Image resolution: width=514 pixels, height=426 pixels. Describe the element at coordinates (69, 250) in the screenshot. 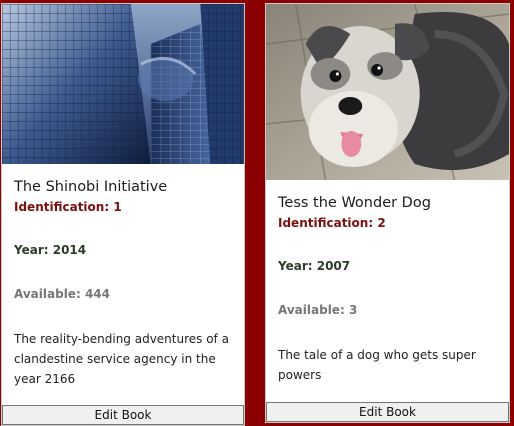

I see `year-value: 2014` at that location.